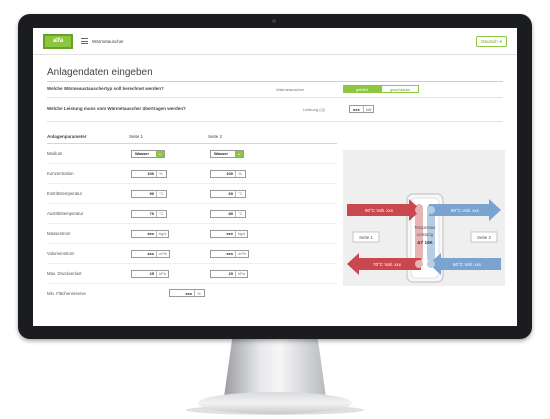  What do you see at coordinates (228, 173) in the screenshot?
I see `concentration-side2-input: 100%` at bounding box center [228, 173].